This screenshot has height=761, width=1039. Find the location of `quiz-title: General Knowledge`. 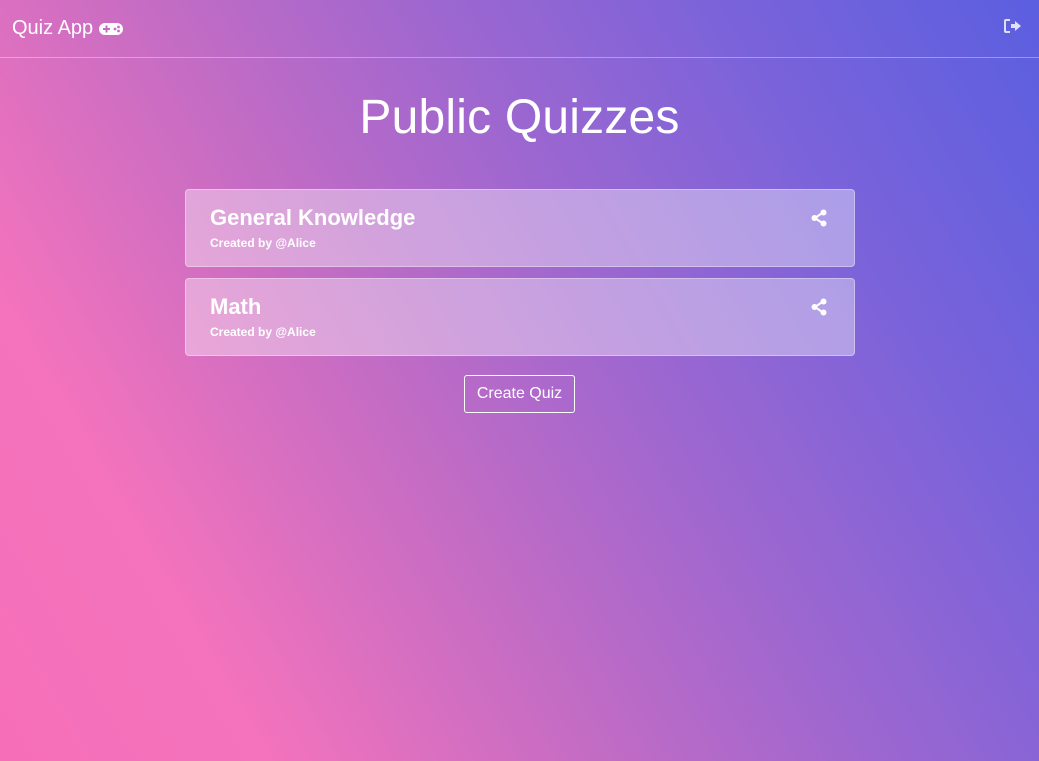

quiz-title: General Knowledge is located at coordinates (313, 217).